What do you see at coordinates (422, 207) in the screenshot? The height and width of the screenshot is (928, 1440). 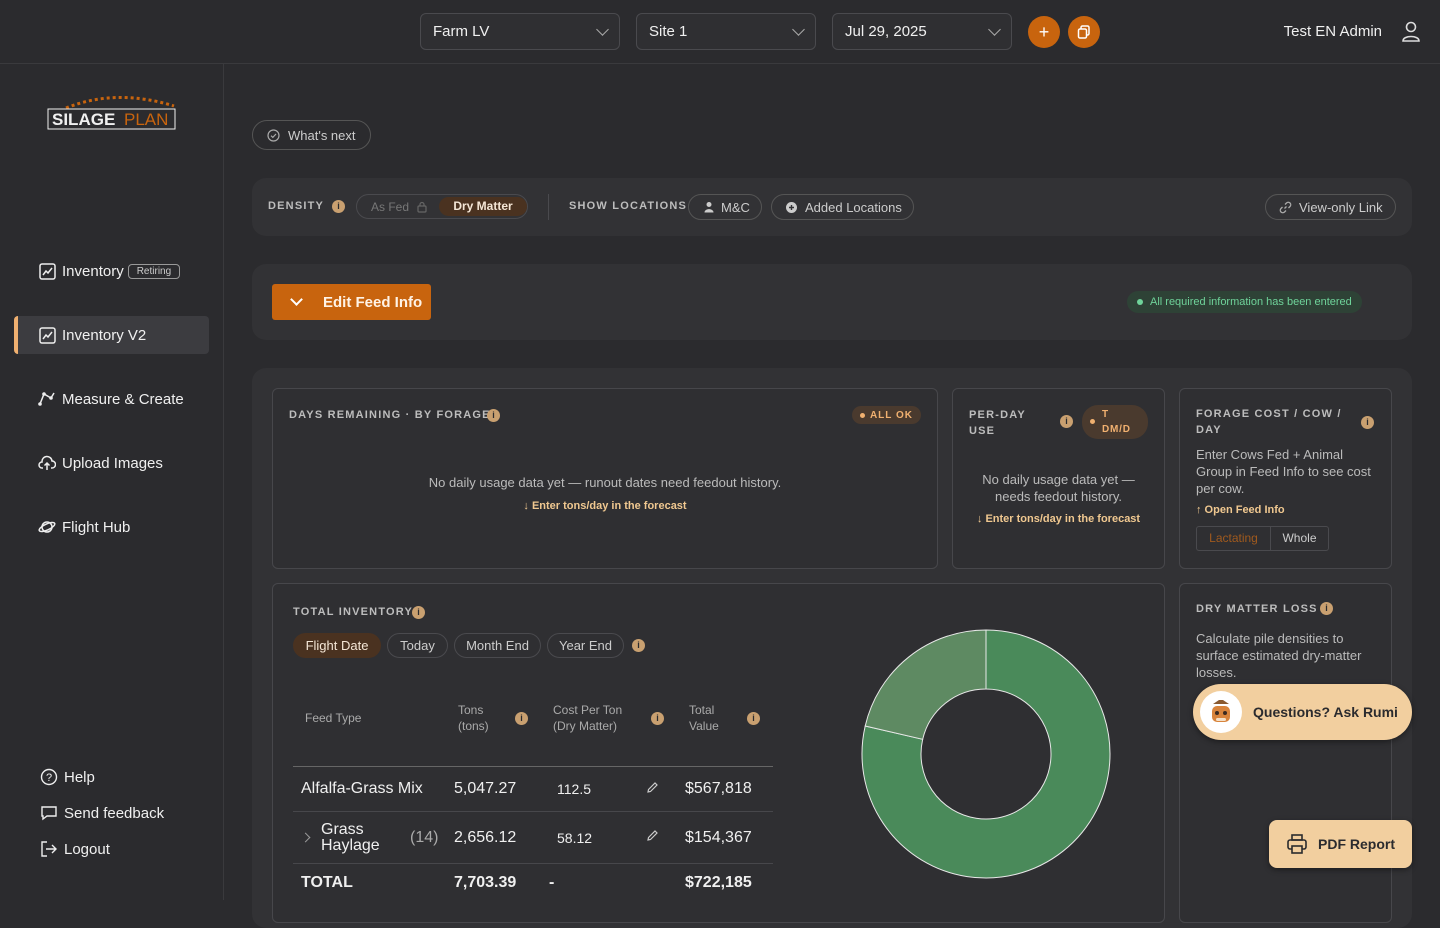 I see `lock-icon` at bounding box center [422, 207].